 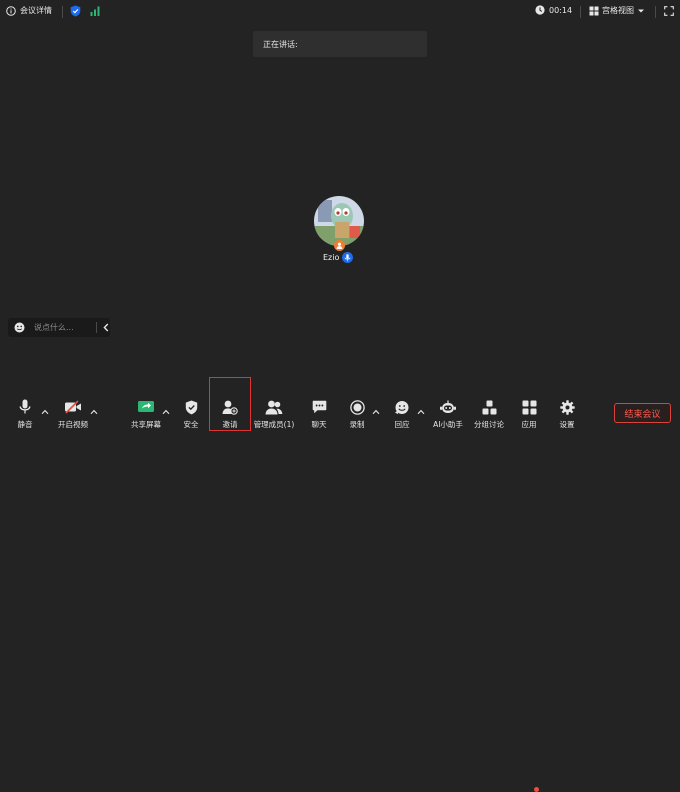 I want to click on invite-button: 邀请, so click(x=230, y=414).